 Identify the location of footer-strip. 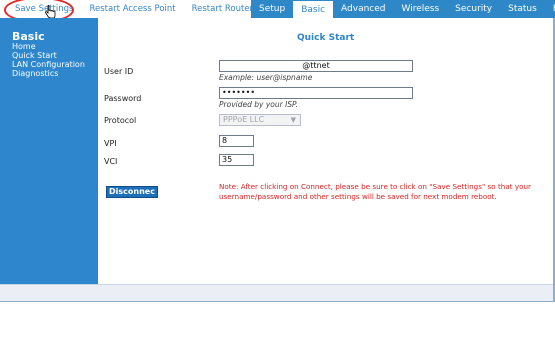
(276, 292).